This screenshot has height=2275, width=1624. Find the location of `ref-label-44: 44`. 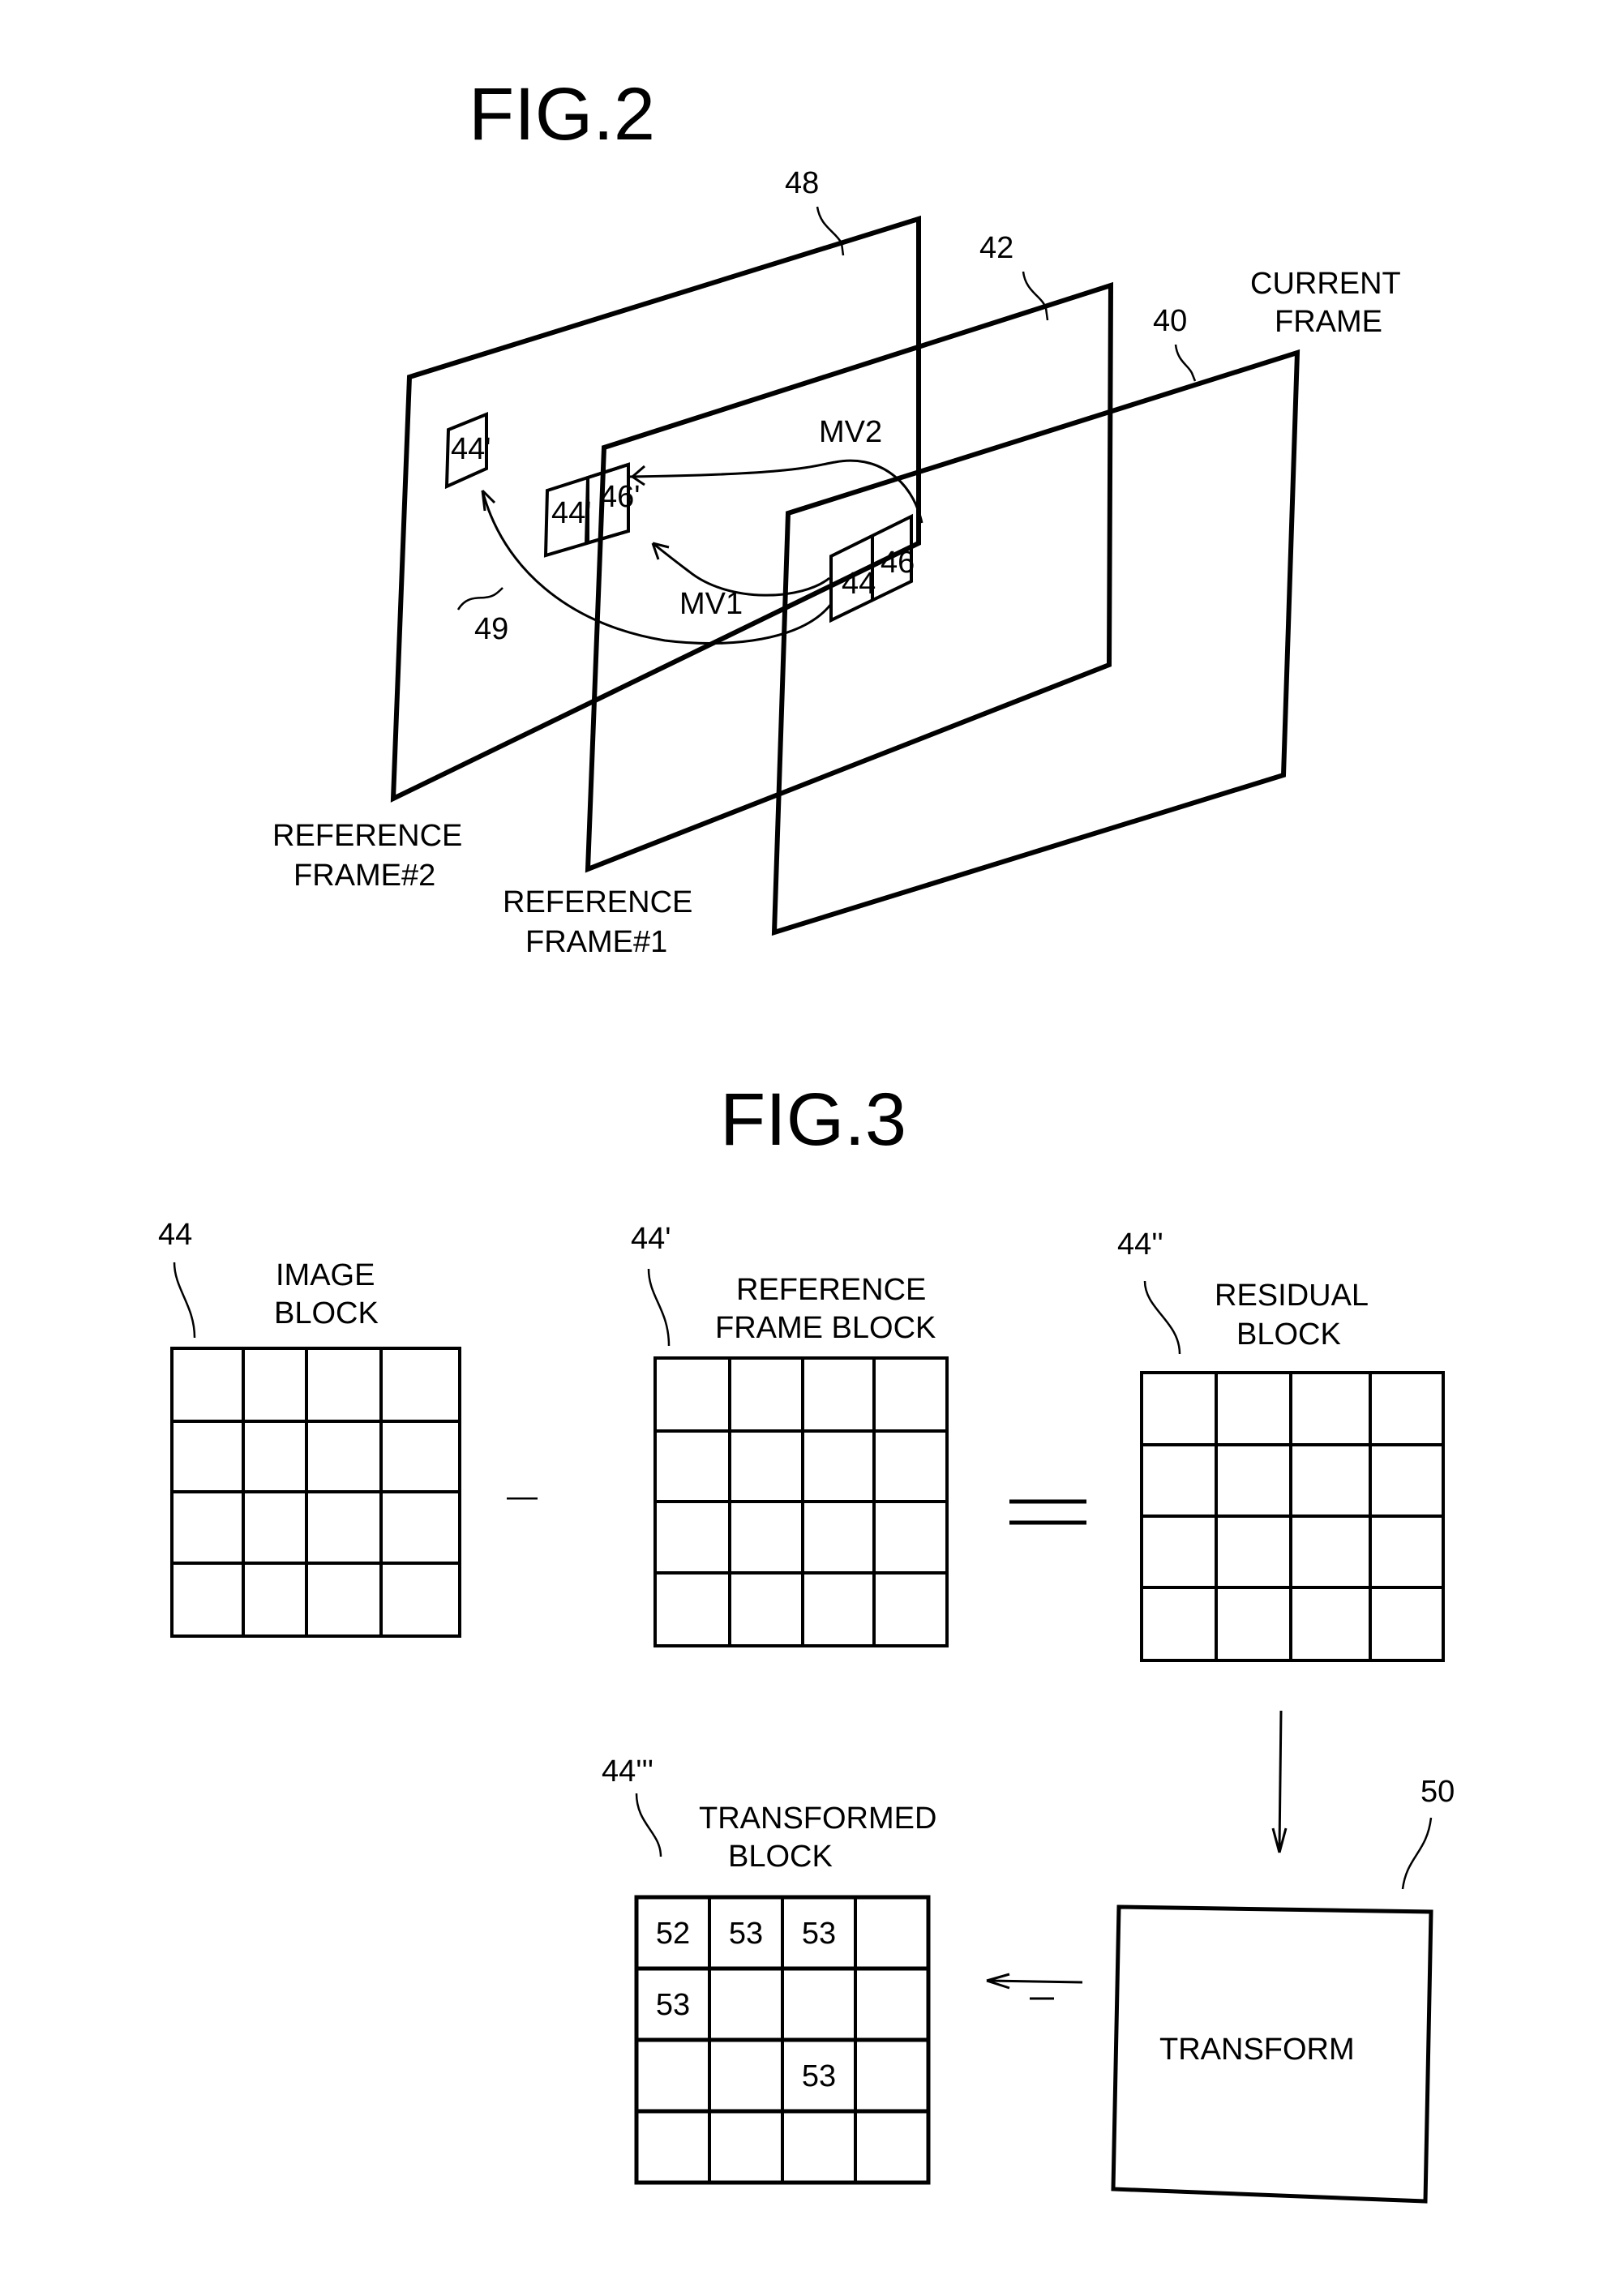

ref-label-44: 44 is located at coordinates (175, 1235).